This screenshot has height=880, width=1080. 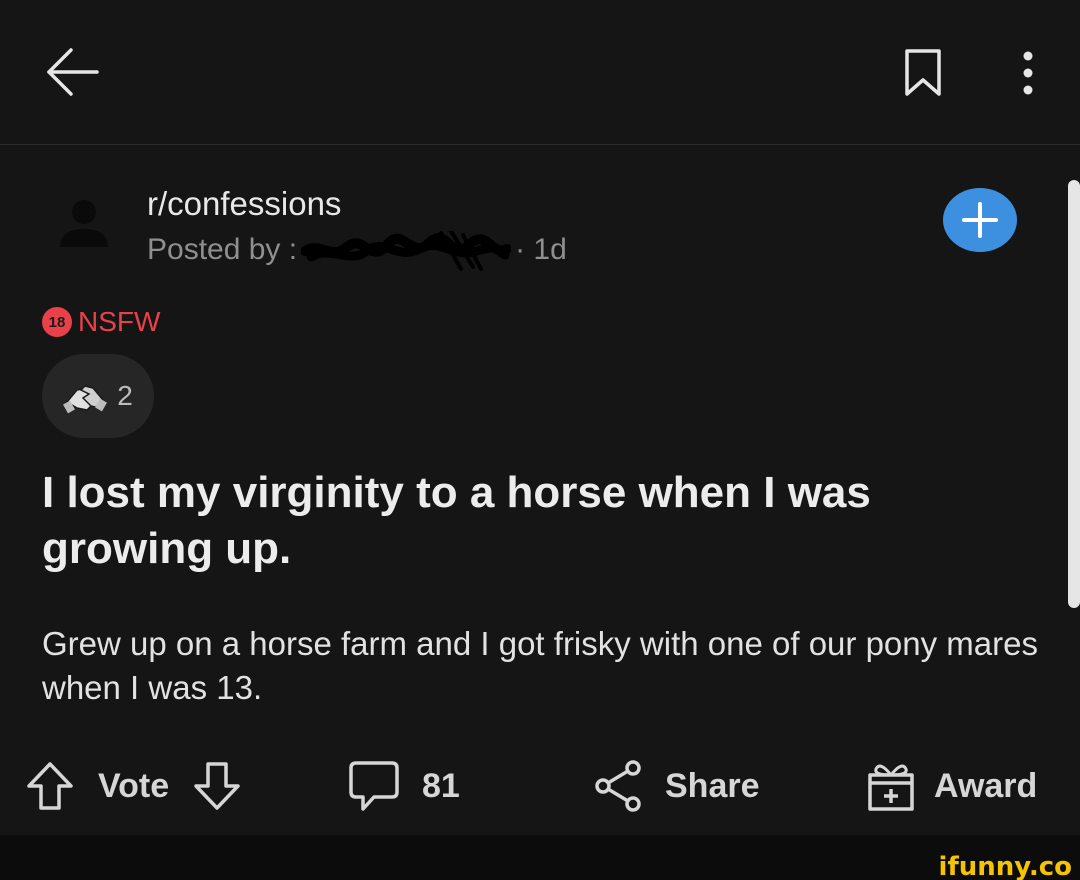 I want to click on downvote-button, so click(x=217, y=786).